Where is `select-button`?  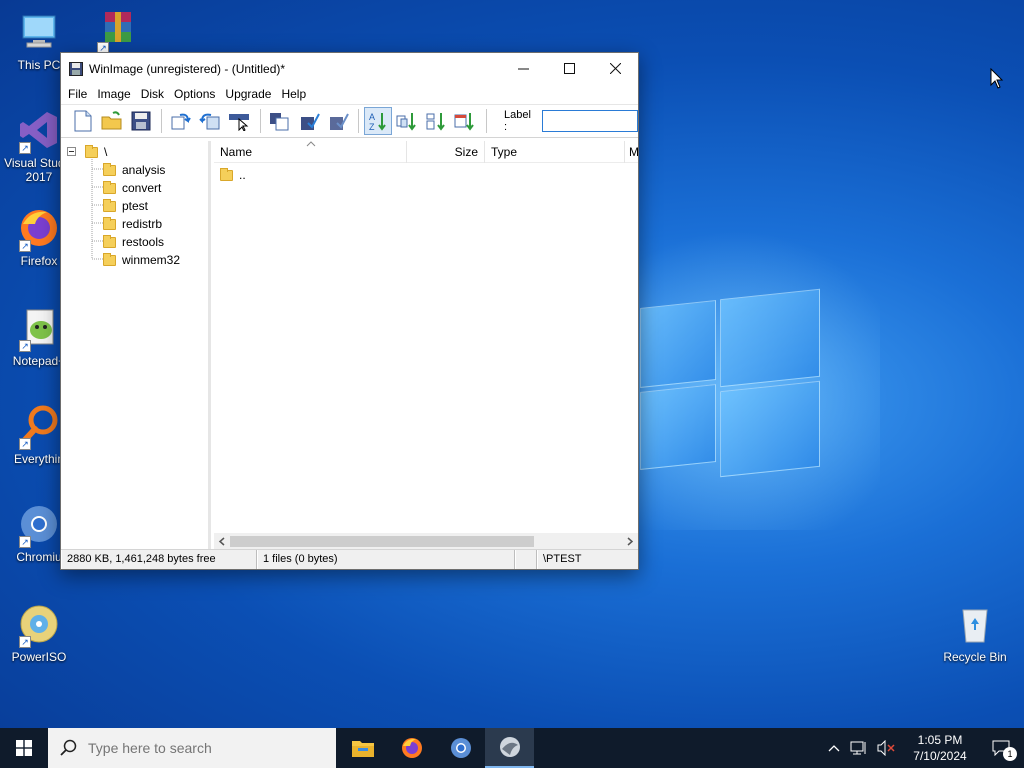
select-button is located at coordinates (239, 121).